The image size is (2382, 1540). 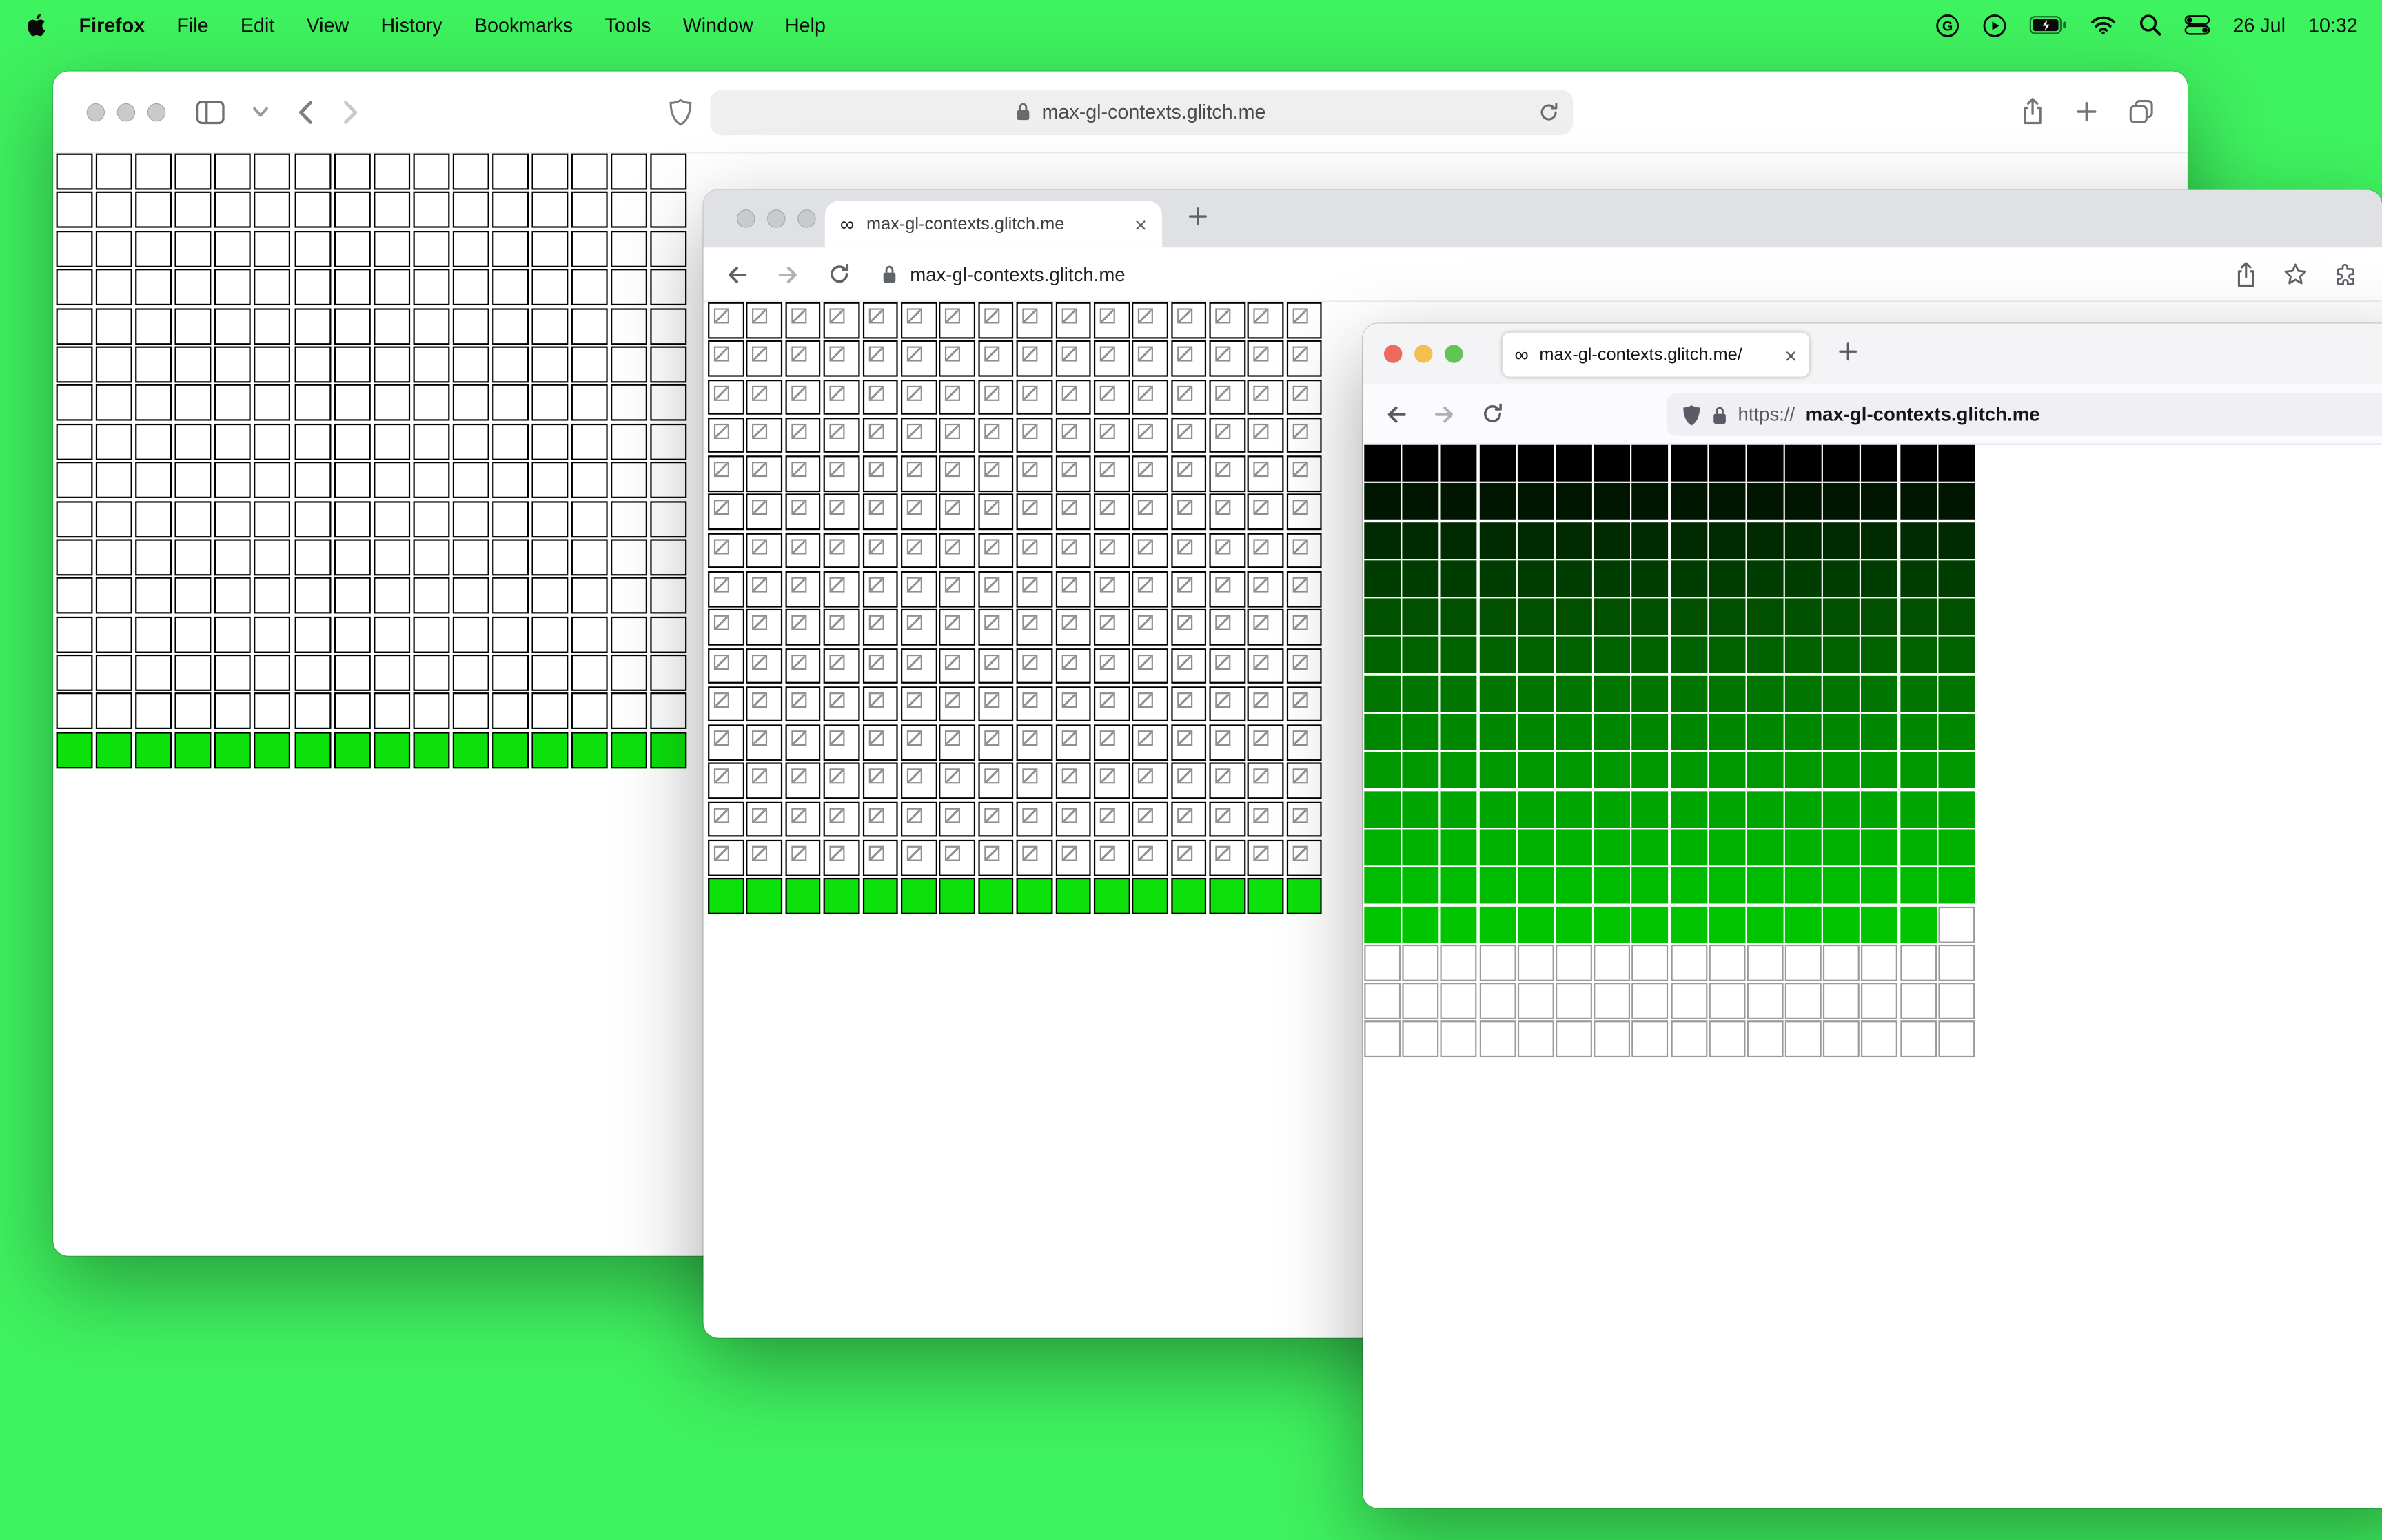 What do you see at coordinates (2141, 111) in the screenshot?
I see `tabs-overview-icon` at bounding box center [2141, 111].